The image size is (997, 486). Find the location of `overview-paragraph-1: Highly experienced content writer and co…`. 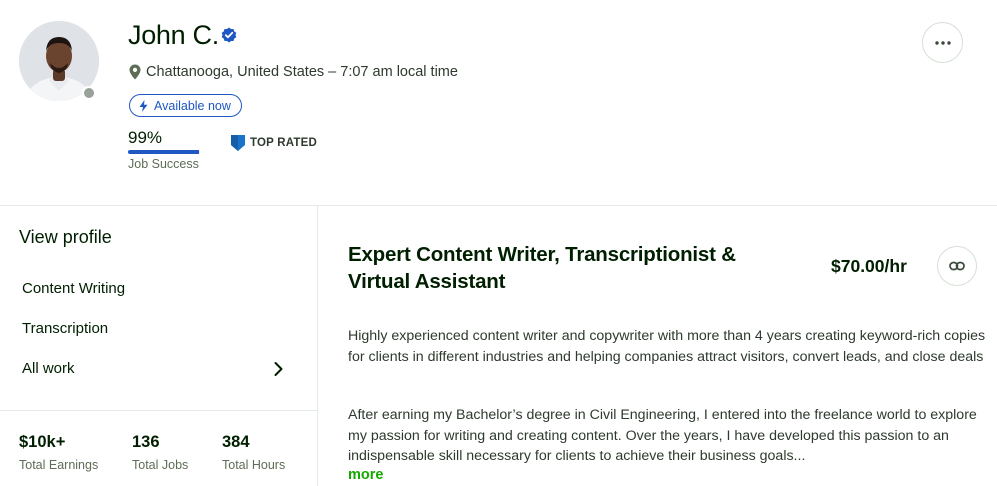

overview-paragraph-1: Highly experienced content writer and co… is located at coordinates (667, 346).